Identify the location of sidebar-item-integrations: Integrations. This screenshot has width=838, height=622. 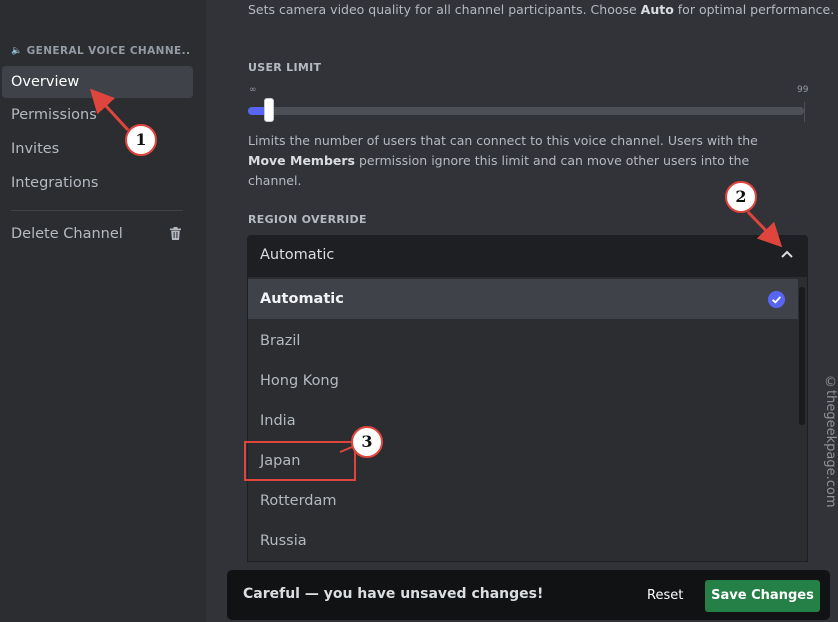
(97, 183).